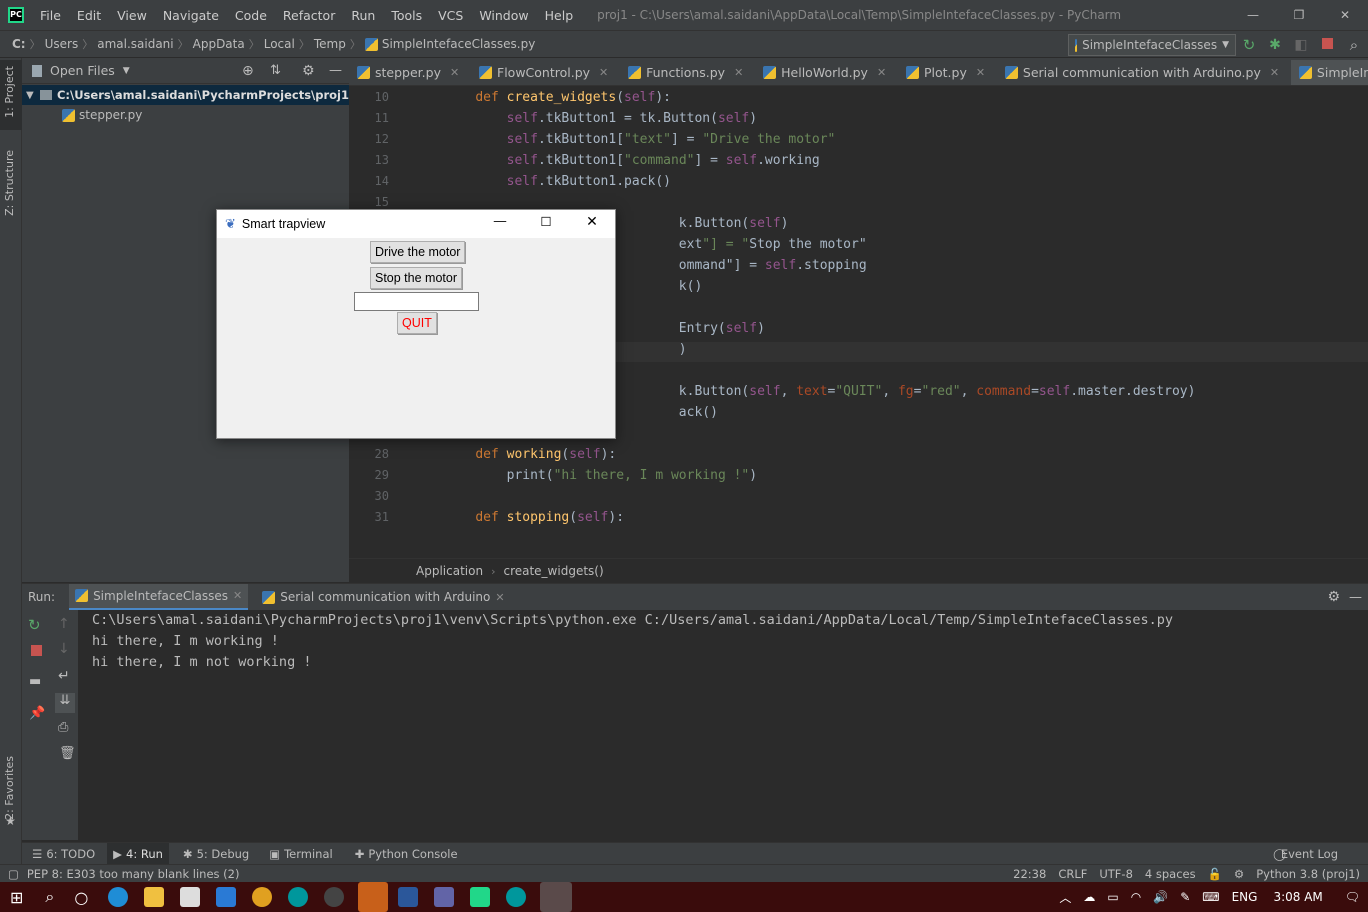 This screenshot has height=912, width=1368. Describe the element at coordinates (1136, 897) in the screenshot. I see `wifi-icon: ◠` at that location.